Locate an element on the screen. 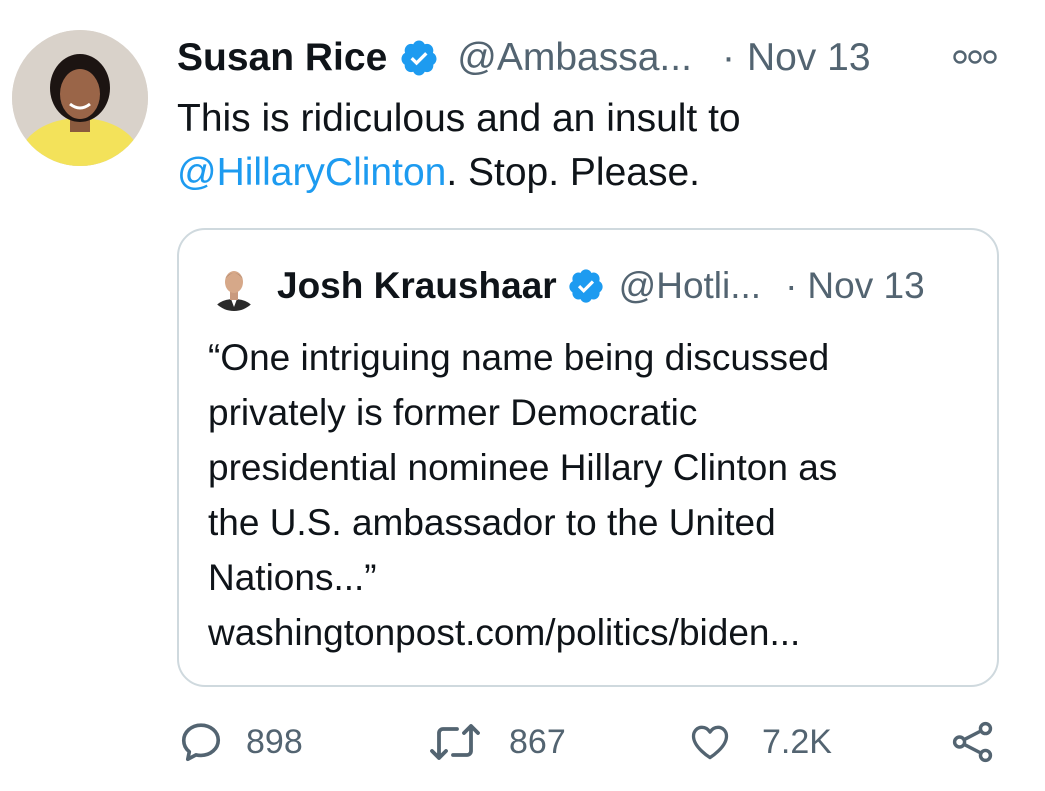  heart-icon is located at coordinates (710, 742).